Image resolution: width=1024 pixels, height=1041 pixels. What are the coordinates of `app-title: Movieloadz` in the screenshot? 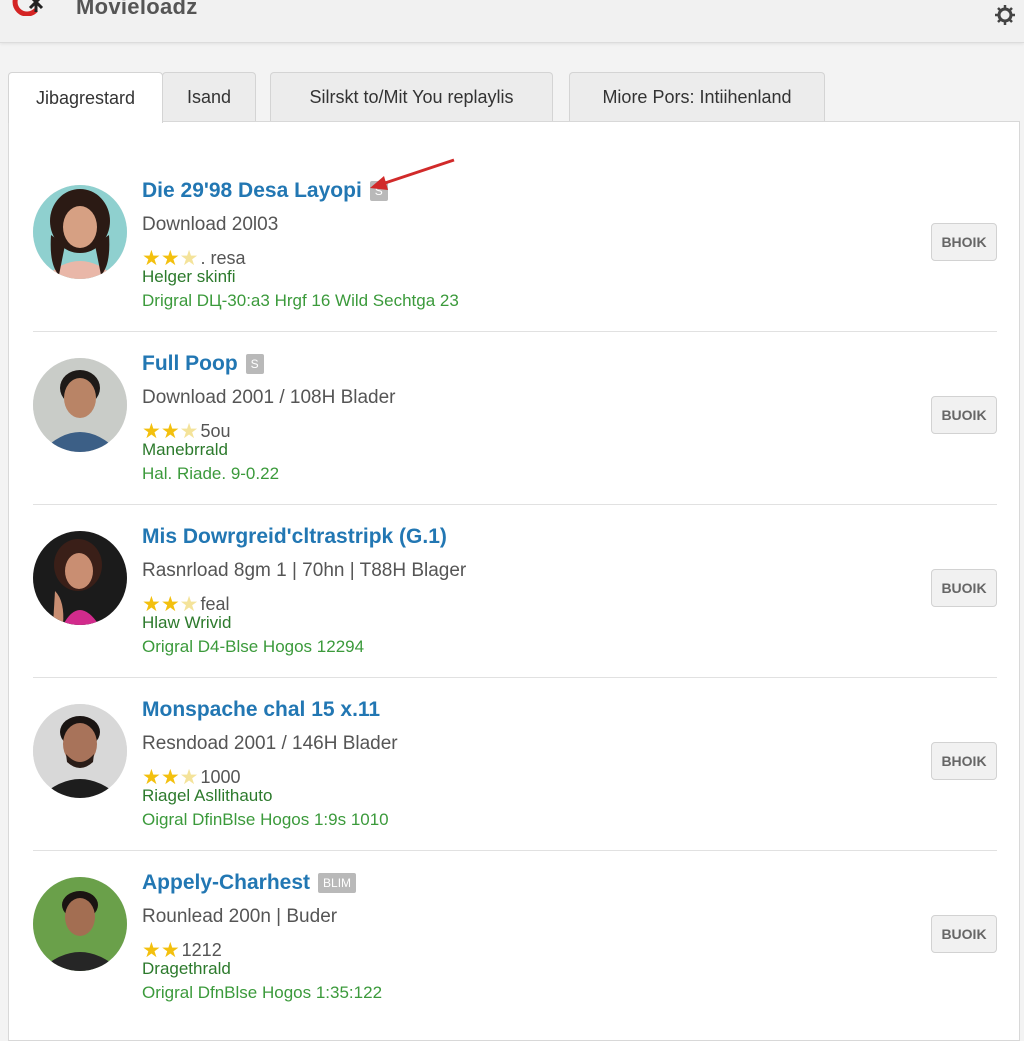 It's located at (137, 9).